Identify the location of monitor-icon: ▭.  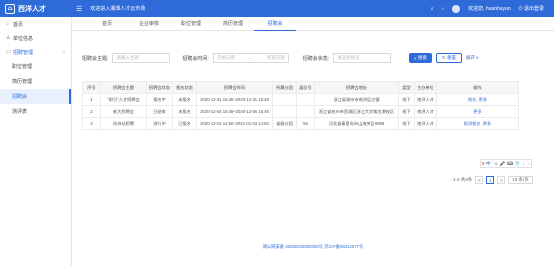
(8, 52).